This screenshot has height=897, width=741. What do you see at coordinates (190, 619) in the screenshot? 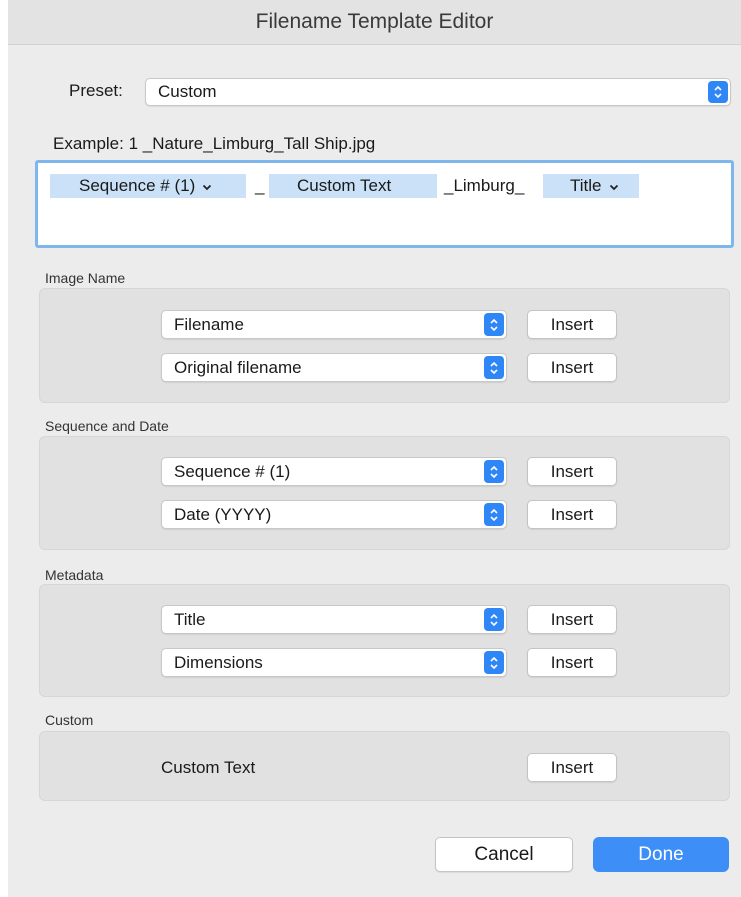
I see `select-value: Title` at bounding box center [190, 619].